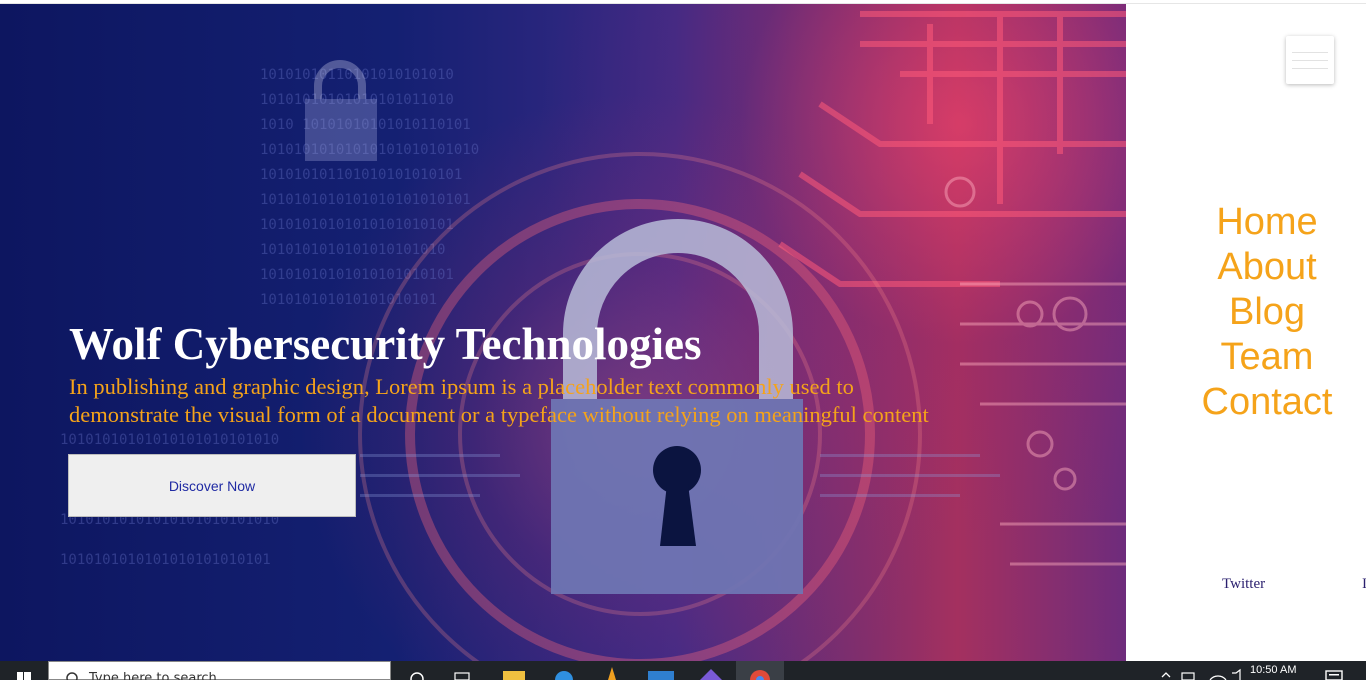 This screenshot has width=1366, height=680. I want to click on svg-text: 101010101010101010101, so click(348, 300).